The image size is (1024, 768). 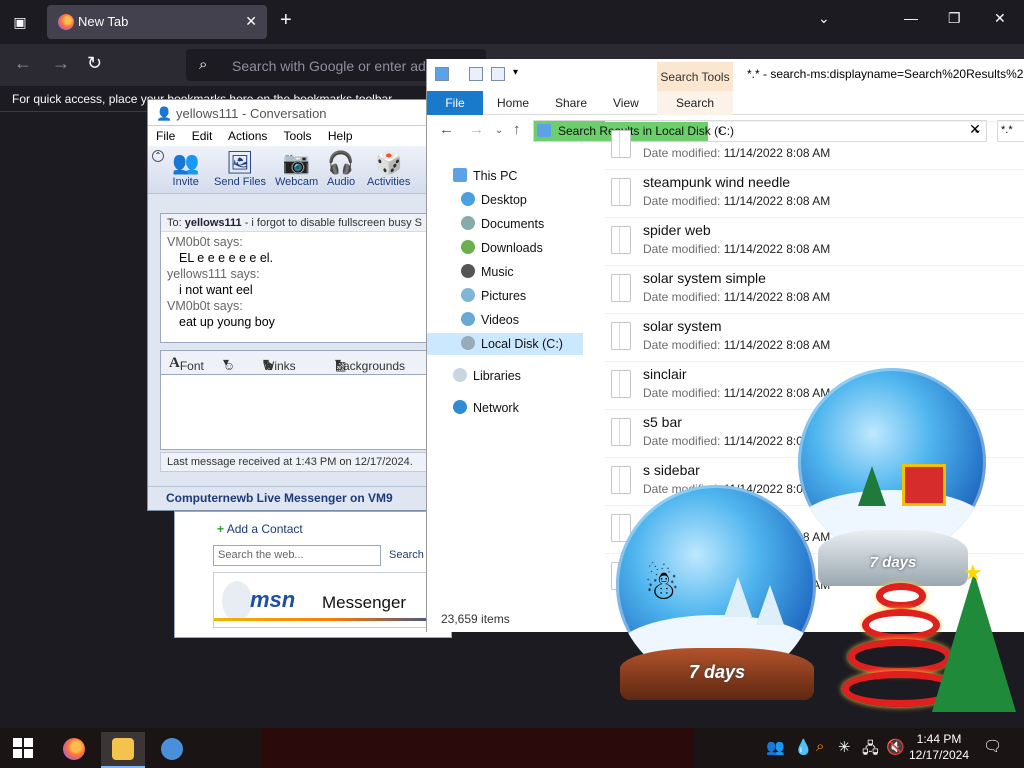 What do you see at coordinates (251, 113) in the screenshot?
I see `window-title: yellows111 - Conversation` at bounding box center [251, 113].